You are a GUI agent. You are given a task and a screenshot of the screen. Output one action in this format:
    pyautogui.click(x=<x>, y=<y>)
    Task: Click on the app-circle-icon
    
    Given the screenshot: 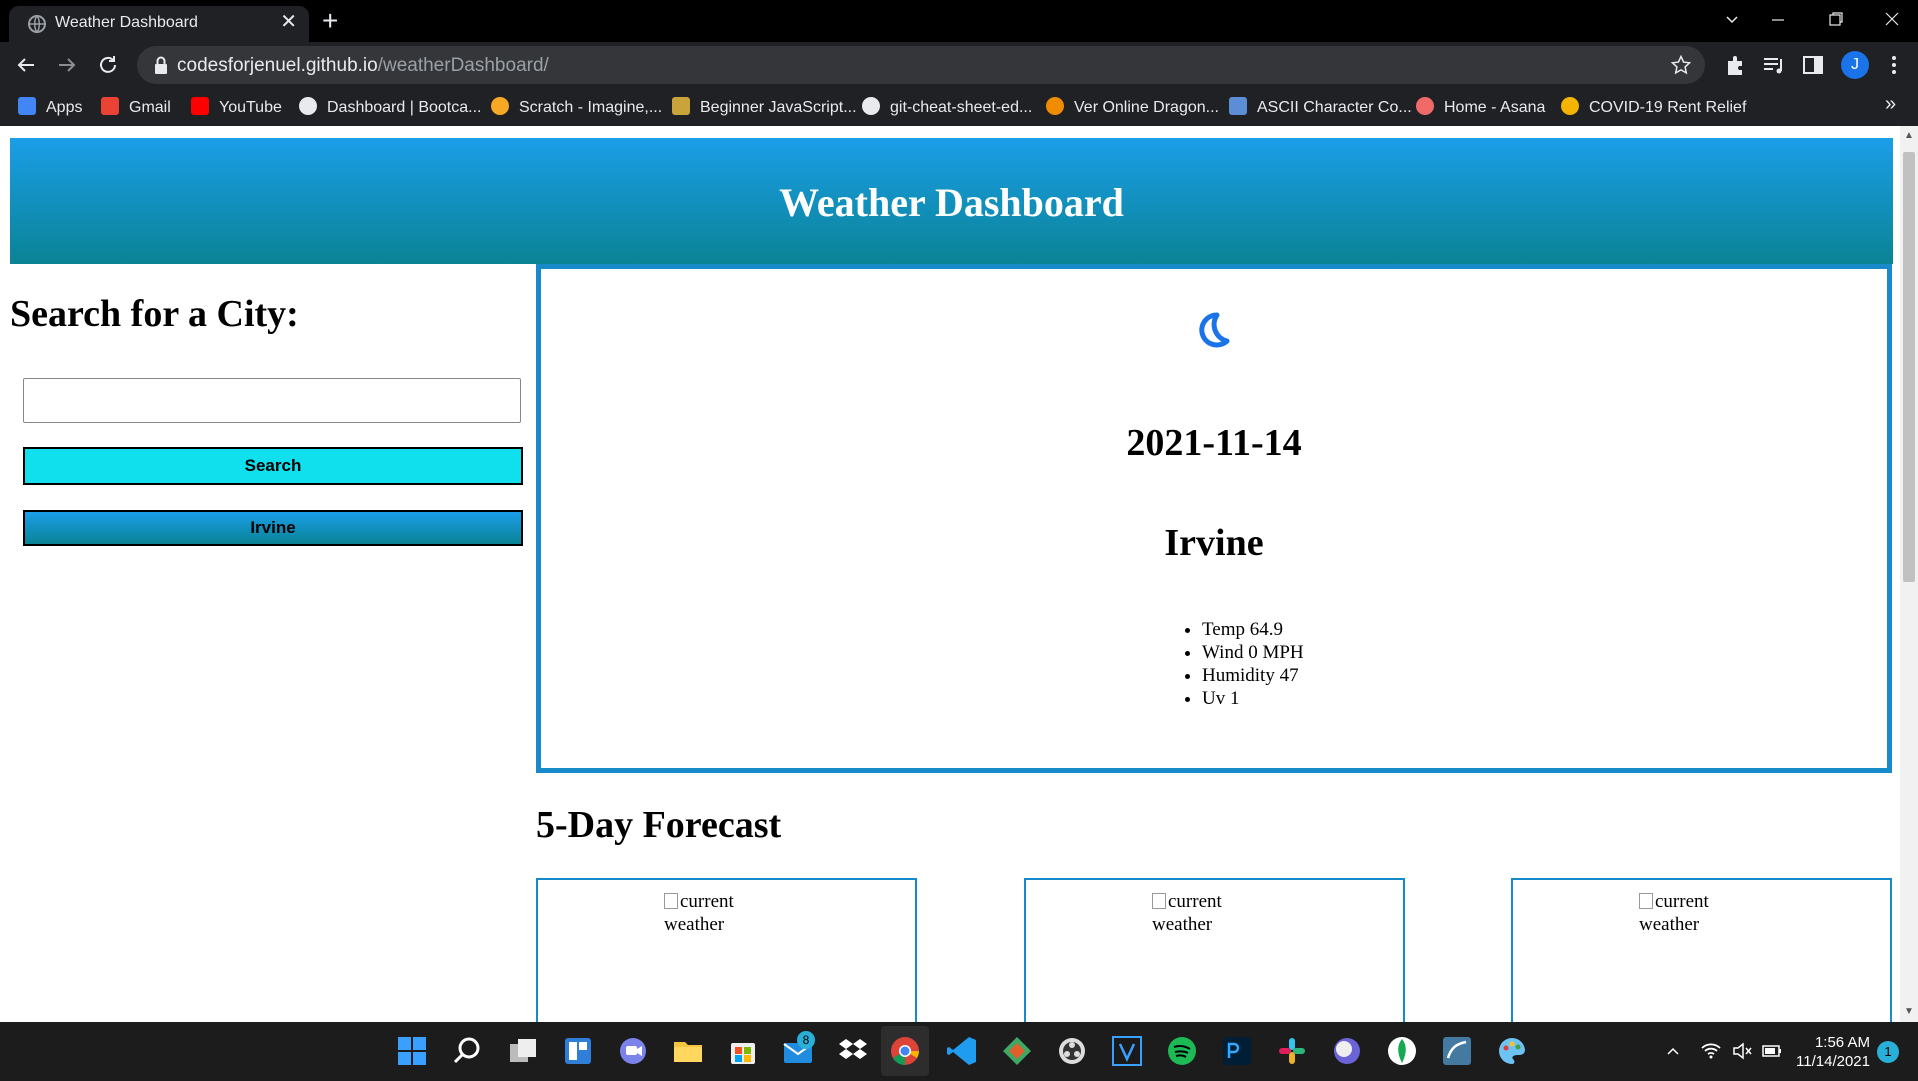 What is the action you would take?
    pyautogui.click(x=1347, y=1051)
    